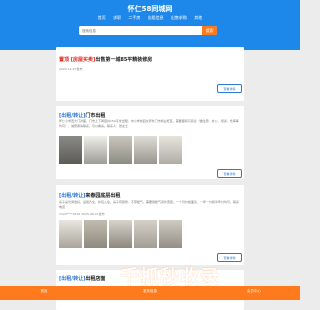 The width and height of the screenshot is (320, 310). I want to click on post-title-text: 出租店面, so click(95, 279).